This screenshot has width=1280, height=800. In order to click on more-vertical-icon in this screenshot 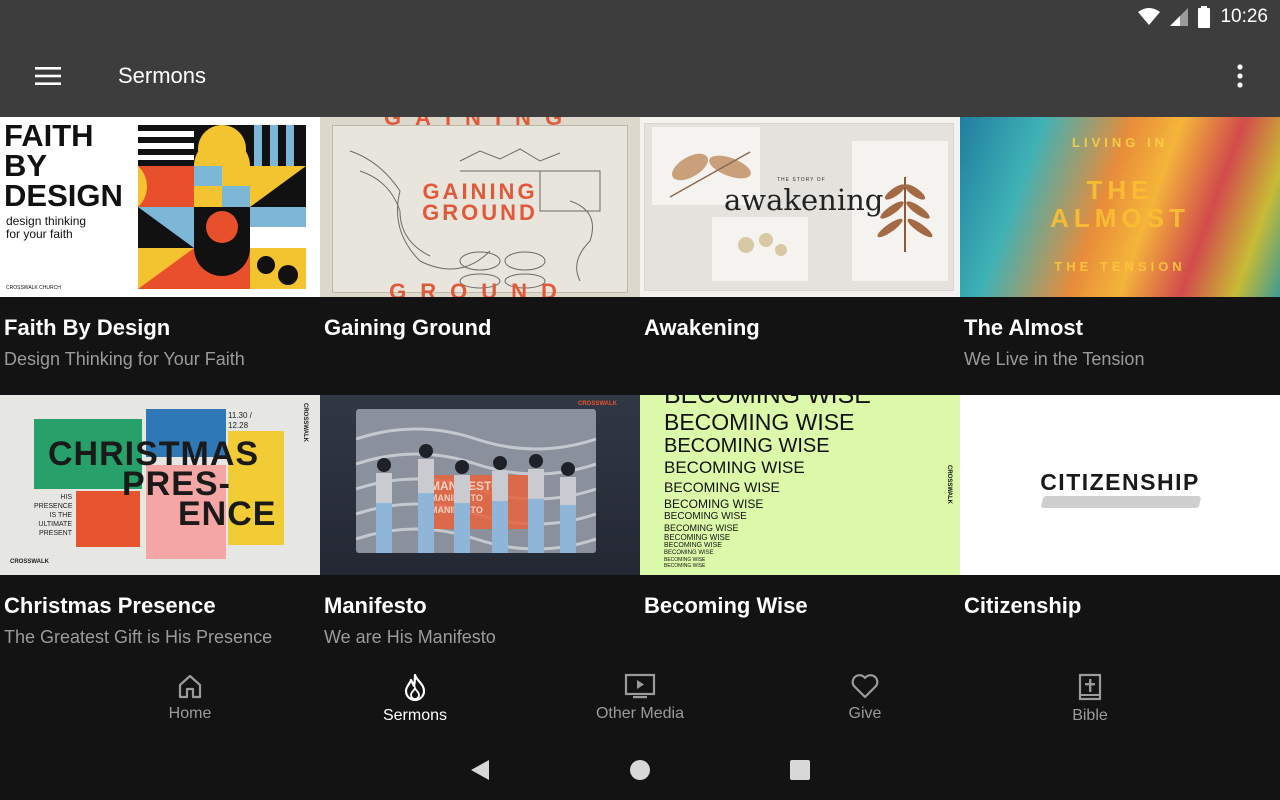, I will do `click(1240, 76)`.